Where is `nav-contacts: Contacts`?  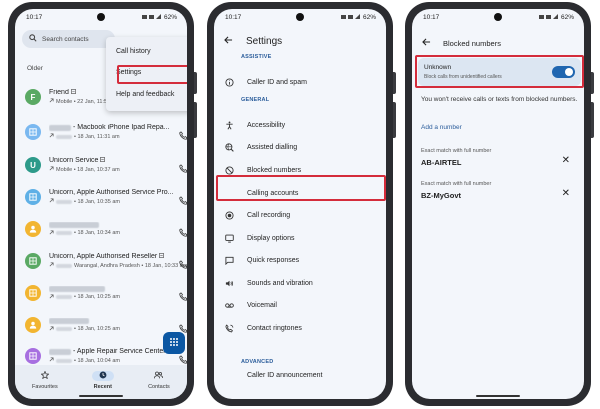 nav-contacts: Contacts is located at coordinates (159, 380).